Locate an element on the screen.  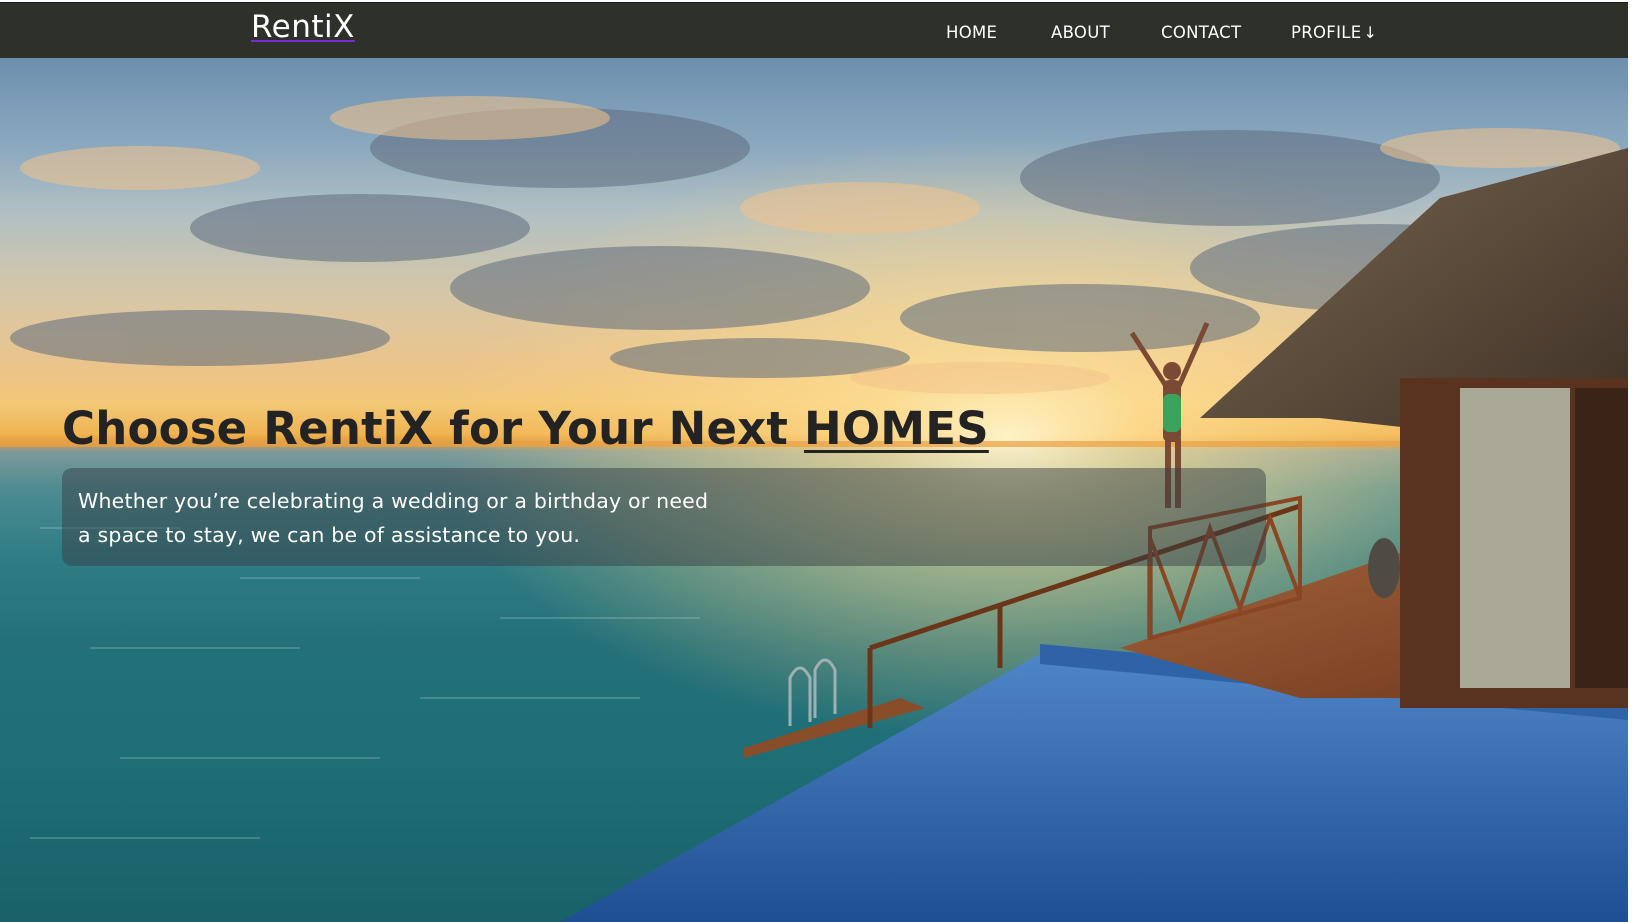
nav-about-link: ABOUT is located at coordinates (1080, 32).